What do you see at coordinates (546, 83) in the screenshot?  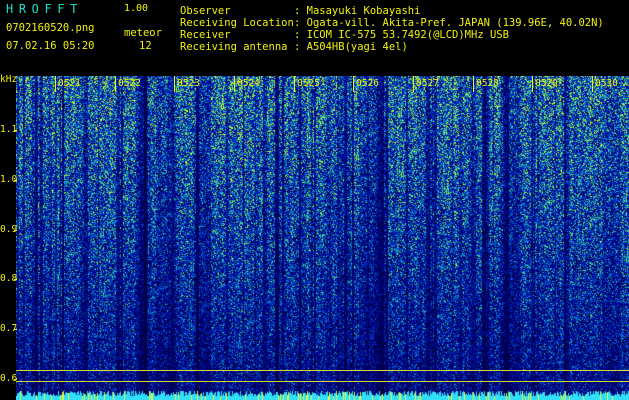 I see `minute-label: 0529` at bounding box center [546, 83].